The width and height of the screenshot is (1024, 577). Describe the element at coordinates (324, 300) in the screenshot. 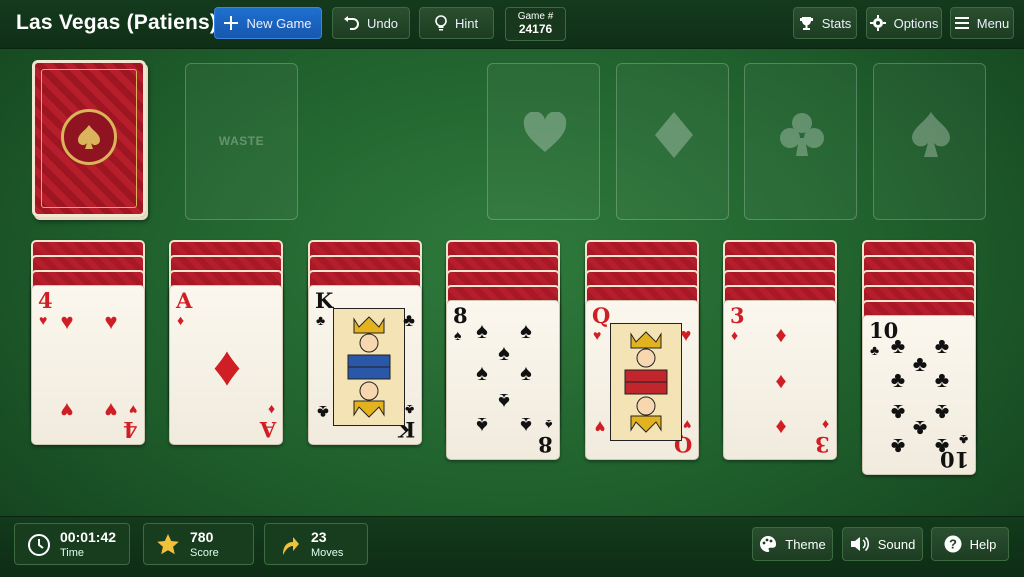

I see `card-rank: K` at that location.